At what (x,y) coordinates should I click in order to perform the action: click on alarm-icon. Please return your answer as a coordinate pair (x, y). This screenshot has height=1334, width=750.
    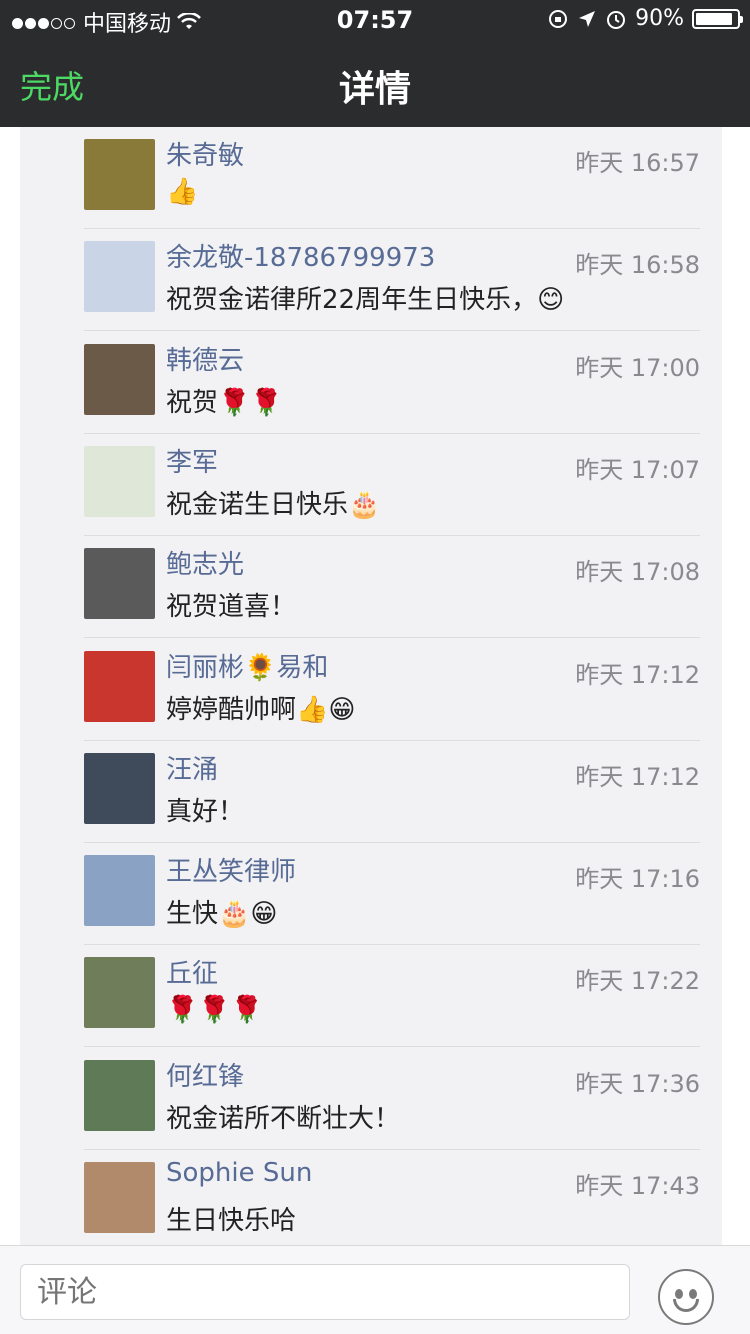
    Looking at the image, I should click on (616, 19).